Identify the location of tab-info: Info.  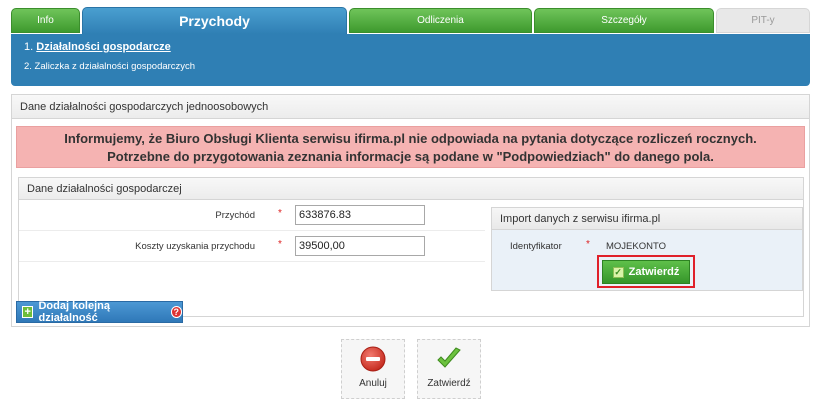
(45, 20).